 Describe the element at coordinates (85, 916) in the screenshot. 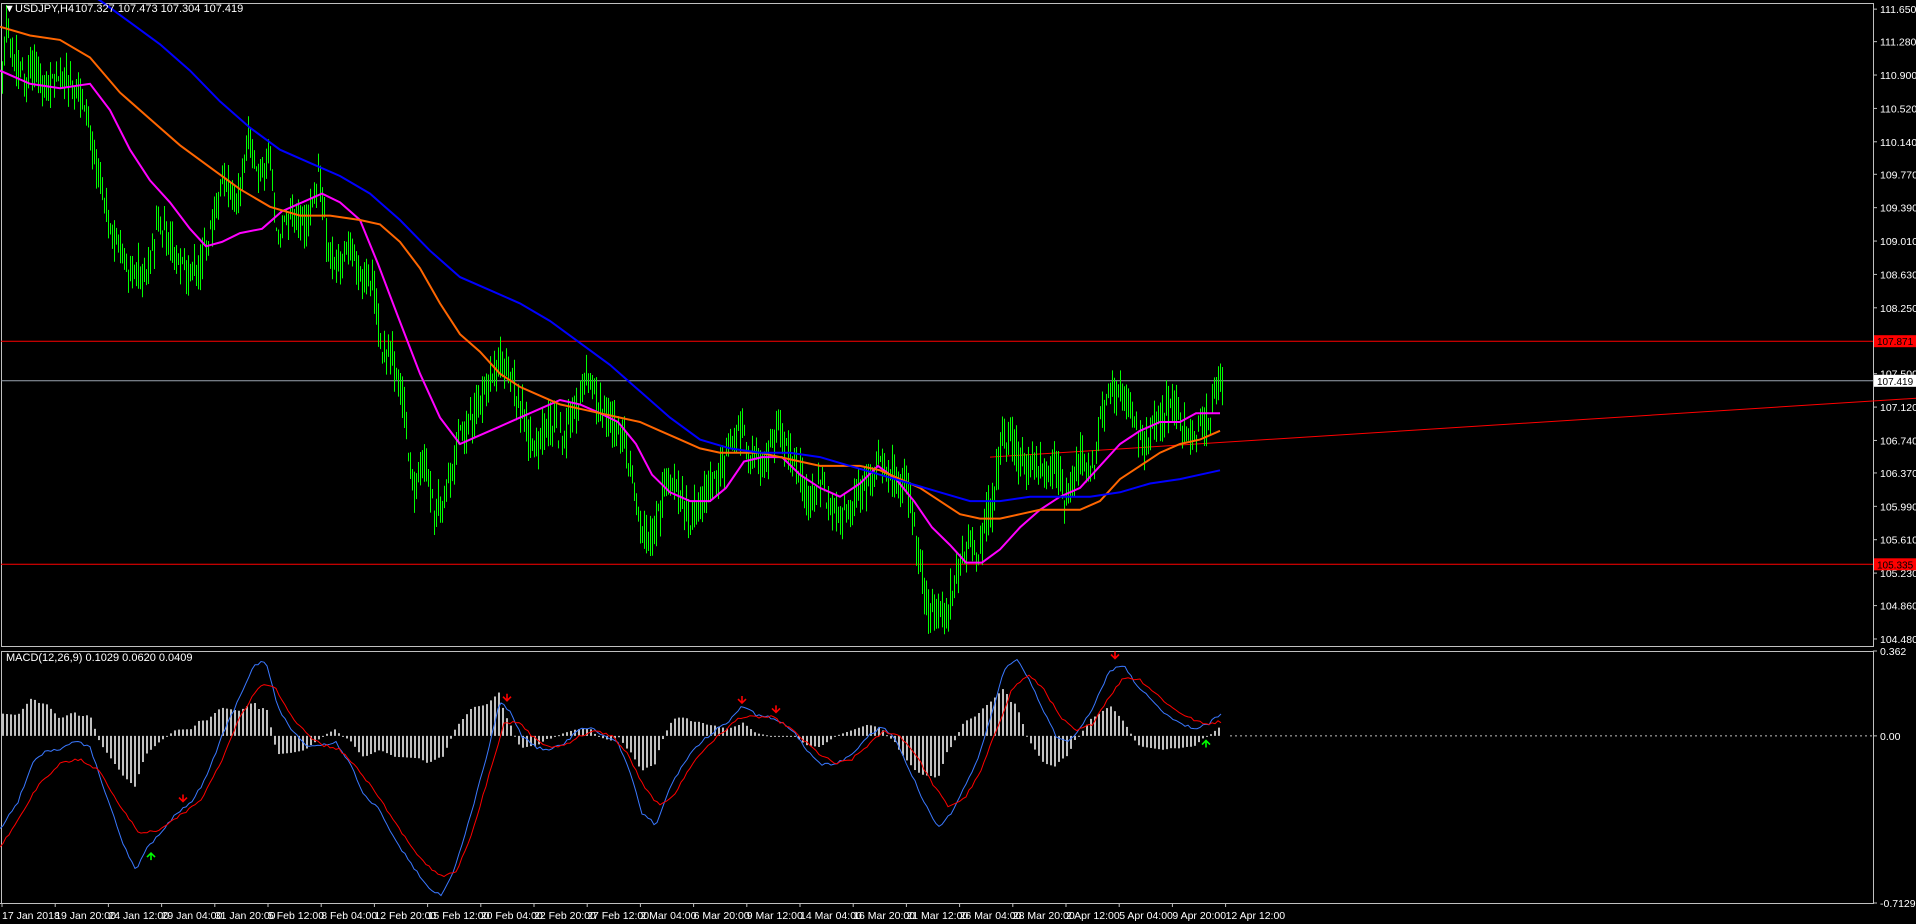

I see `time-tick-label: 19 Jan 20:00` at that location.